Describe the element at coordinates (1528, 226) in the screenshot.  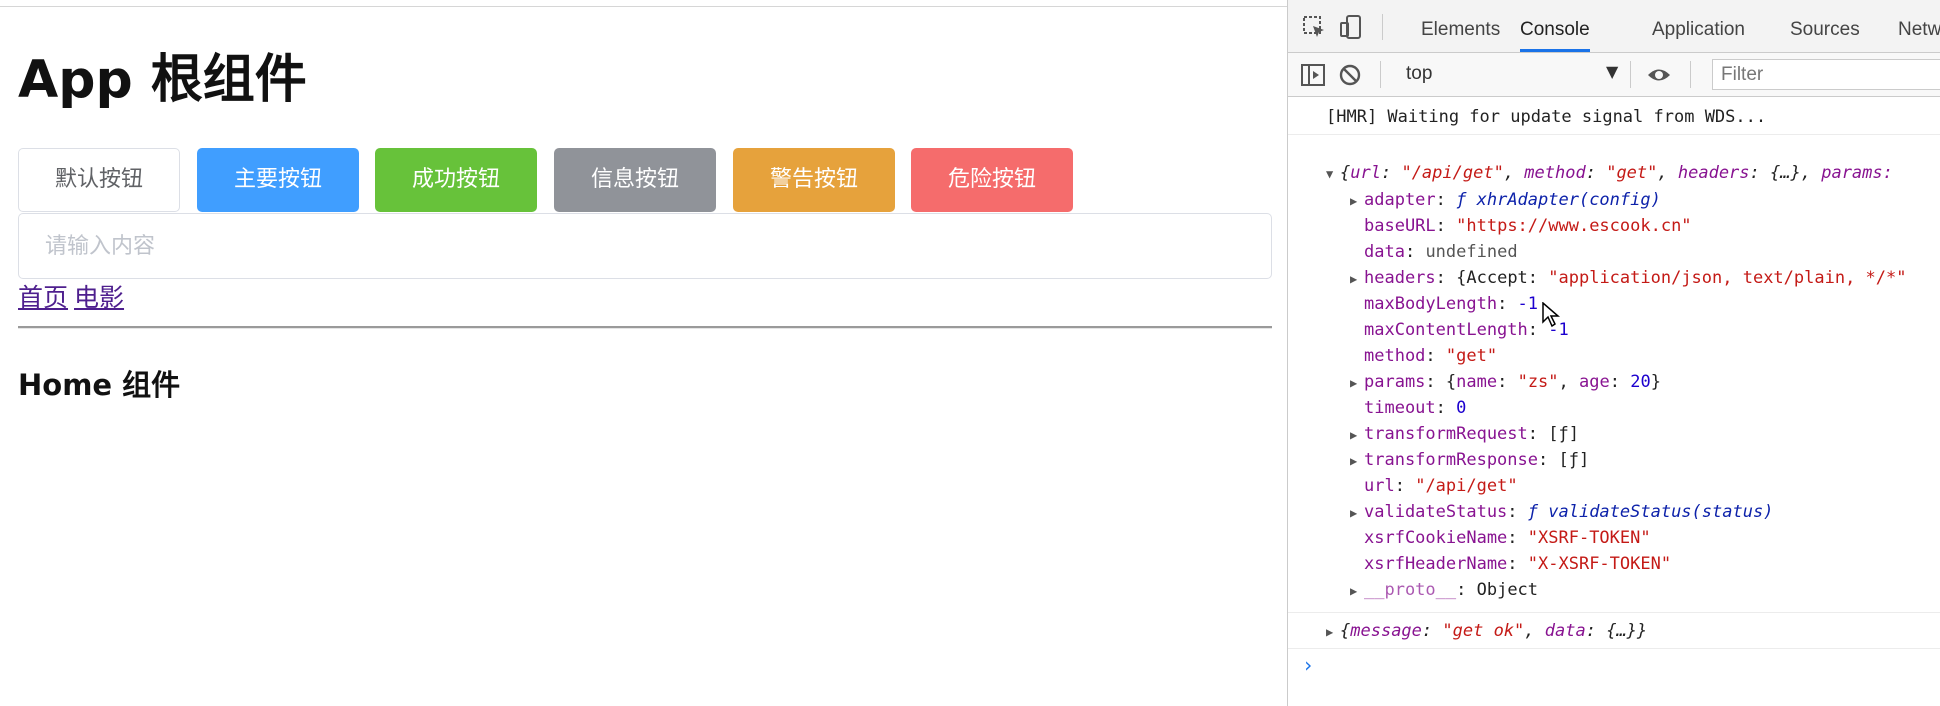
I see `prop-baseurl: baseURL: "https://www.escook.cn"` at that location.